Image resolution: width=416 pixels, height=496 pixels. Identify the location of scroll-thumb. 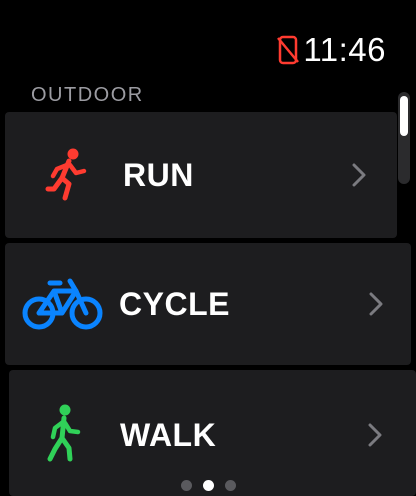
(404, 116).